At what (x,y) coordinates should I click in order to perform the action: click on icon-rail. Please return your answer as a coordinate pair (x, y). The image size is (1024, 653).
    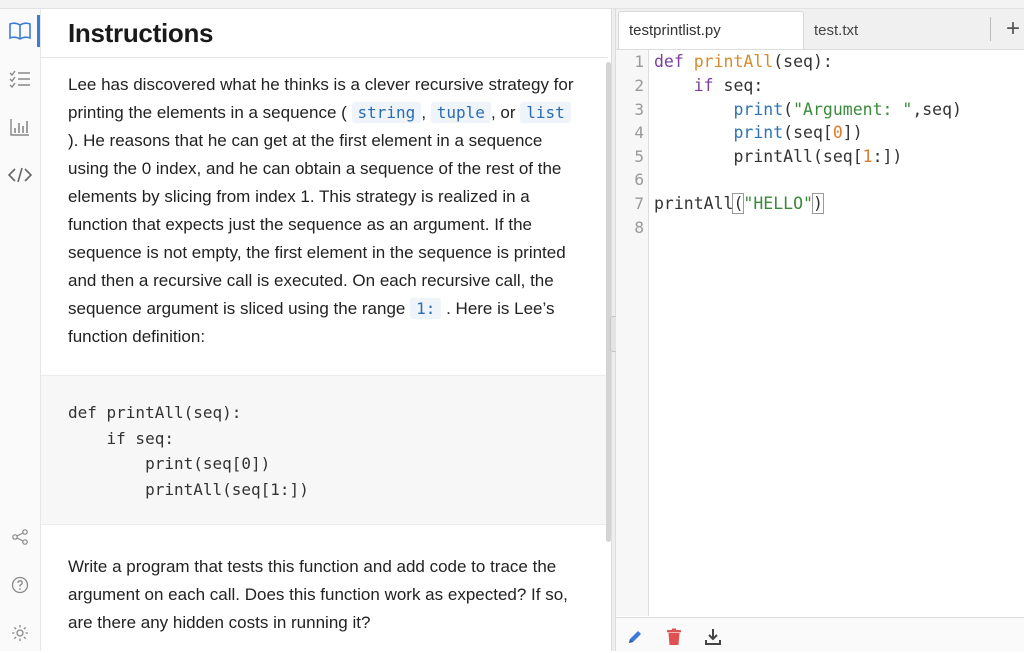
    Looking at the image, I should click on (20, 330).